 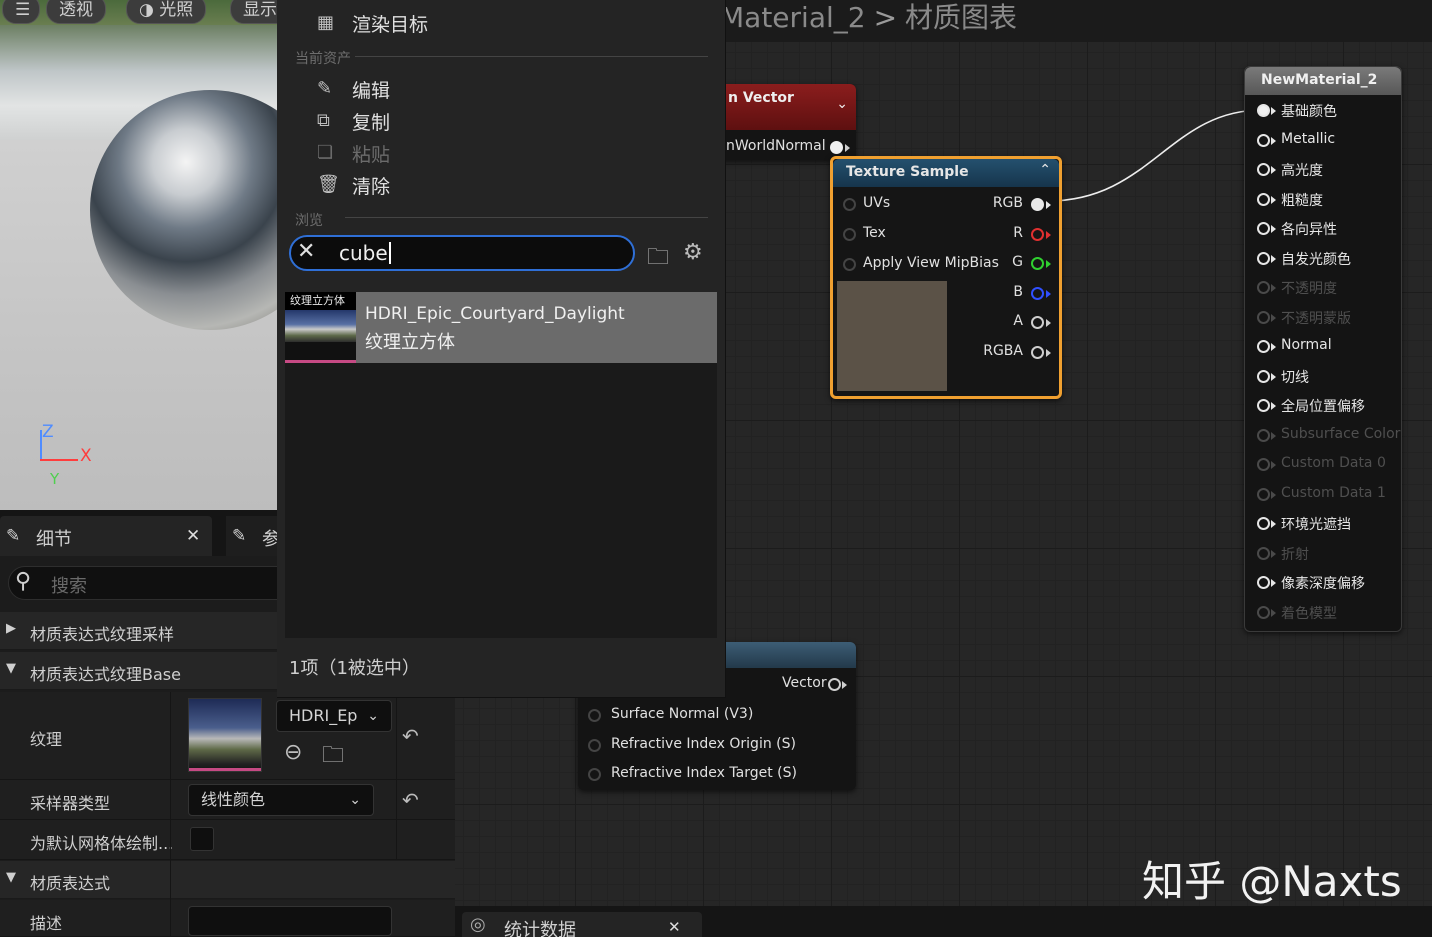 What do you see at coordinates (1003, 236) in the screenshot?
I see `texture-output-pin: R` at bounding box center [1003, 236].